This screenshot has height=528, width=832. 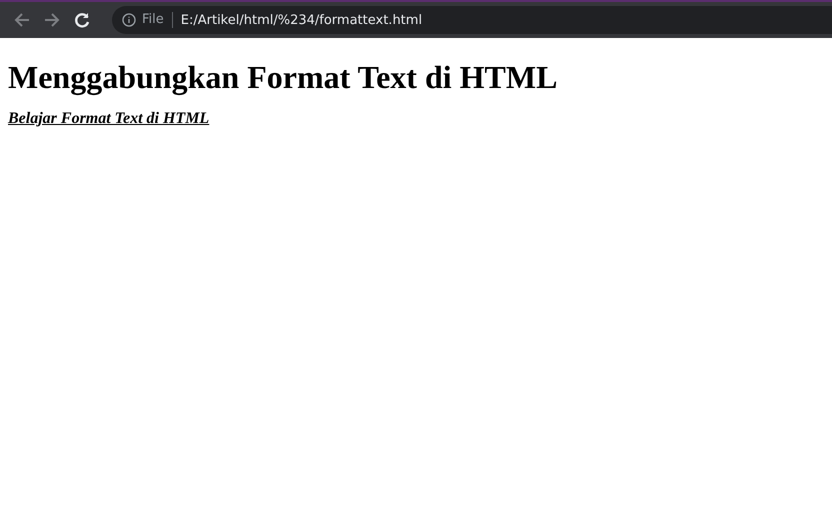 What do you see at coordinates (22, 20) in the screenshot?
I see `left-arrow-icon` at bounding box center [22, 20].